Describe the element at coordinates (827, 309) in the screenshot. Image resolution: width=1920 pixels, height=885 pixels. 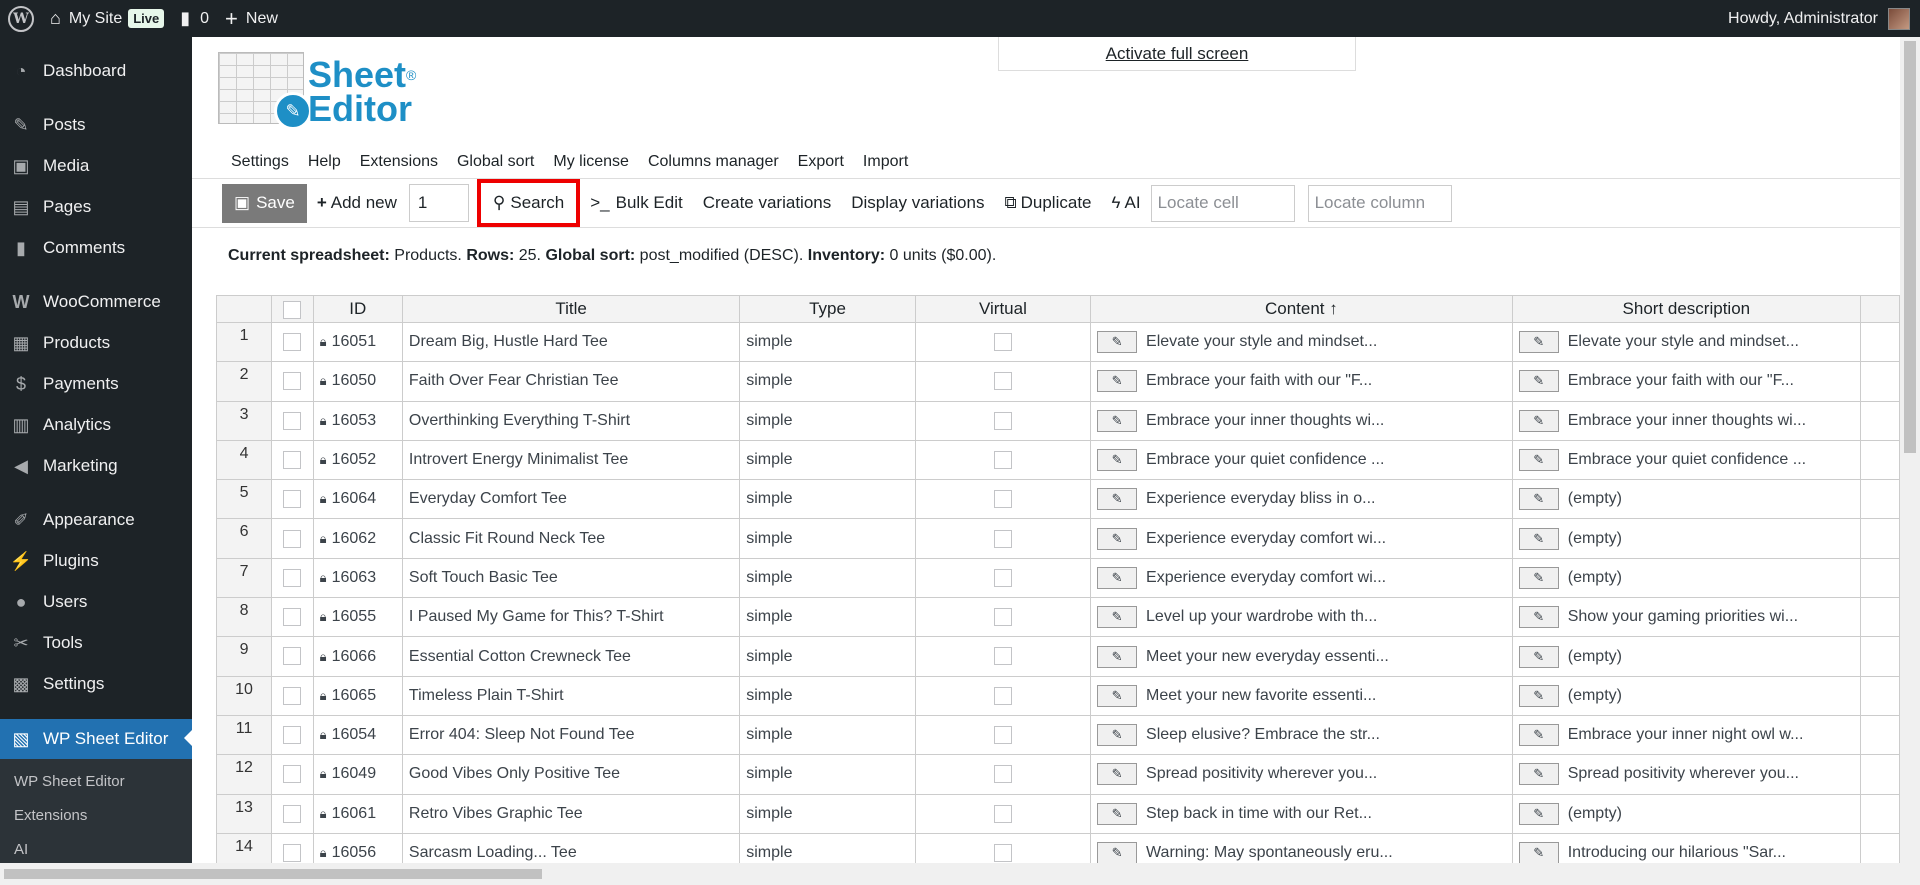
I see `column-header-type: Type` at that location.